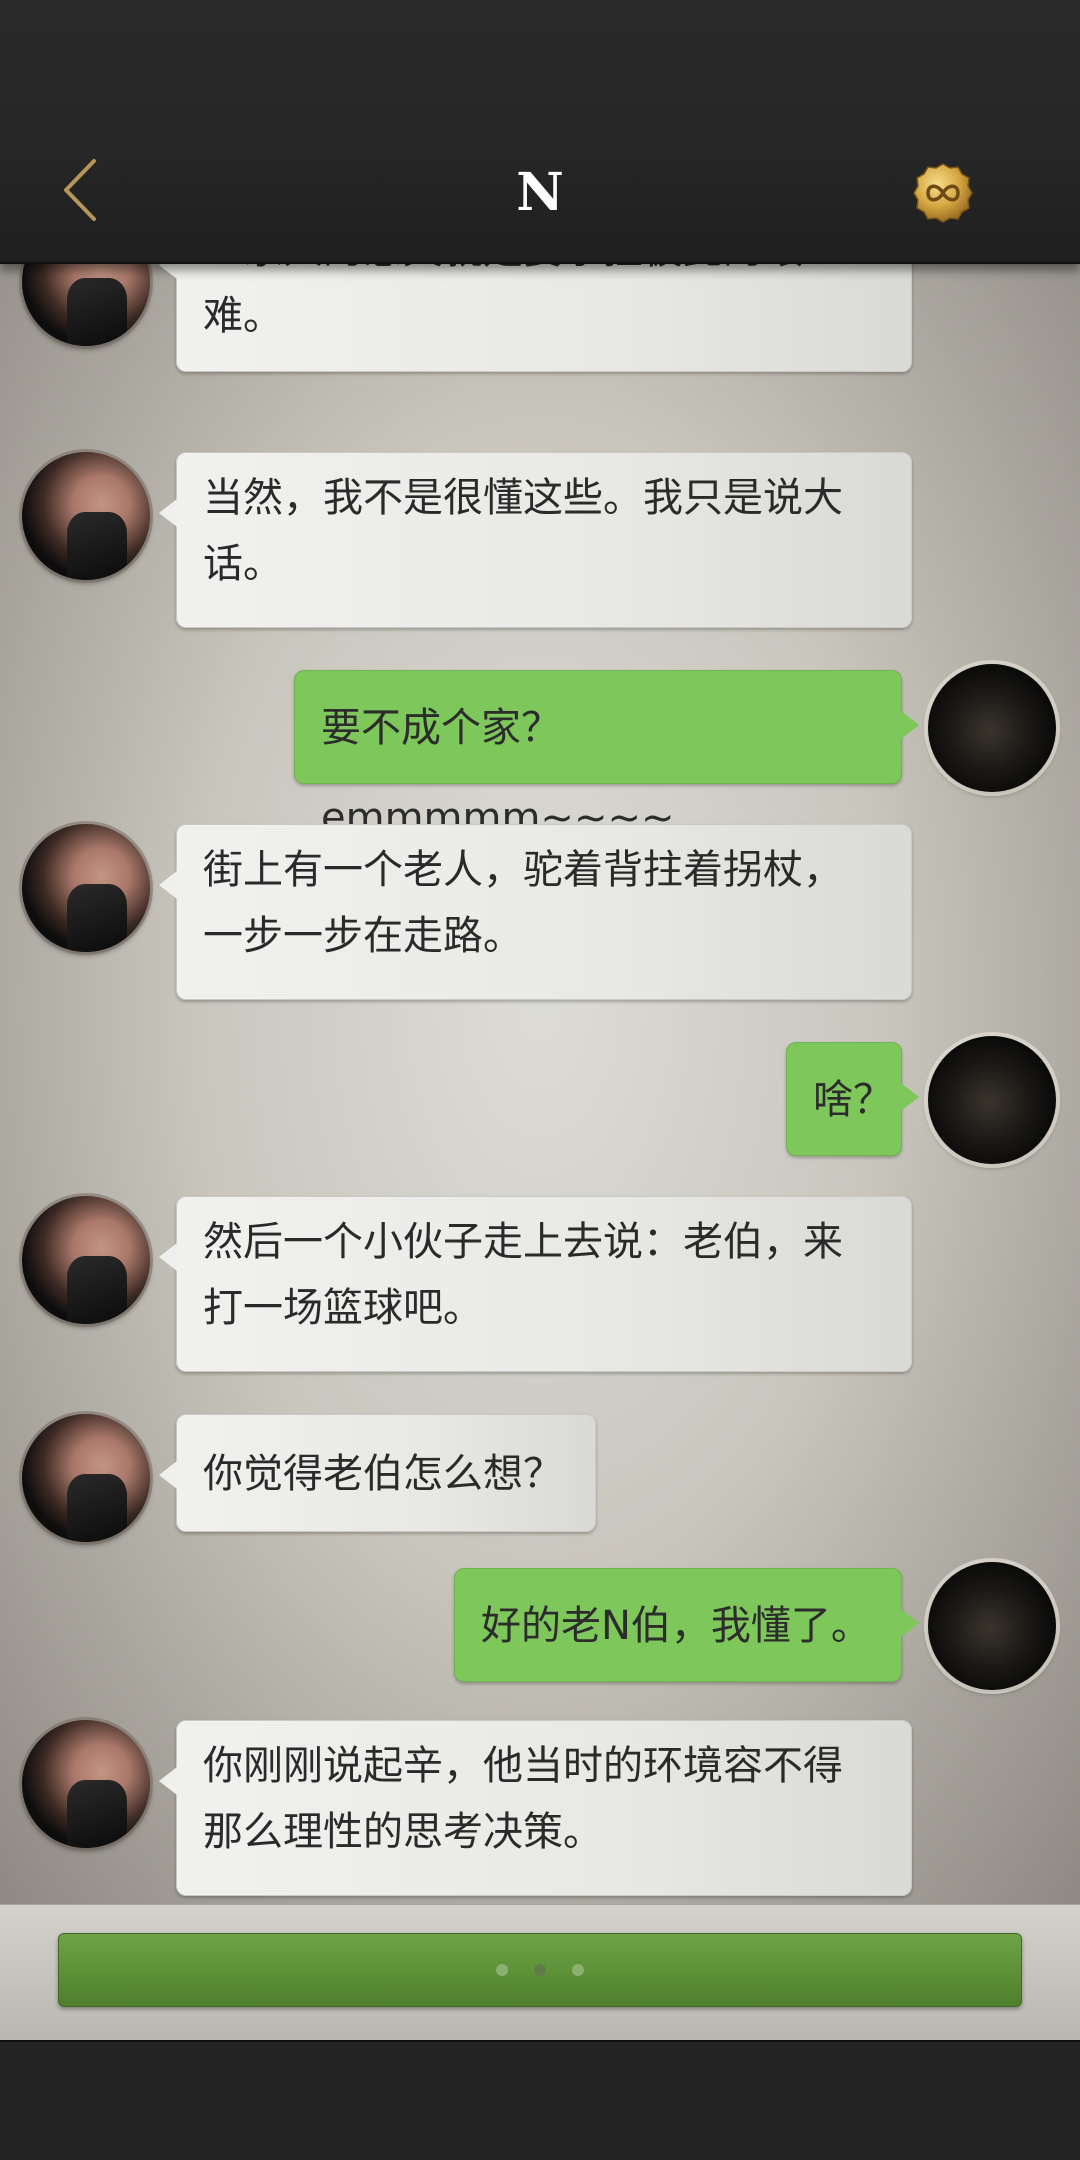 Image resolution: width=1080 pixels, height=2160 pixels. I want to click on message-text-line: 然后一个小伙子走上去说：老伯，来, so click(523, 1242).